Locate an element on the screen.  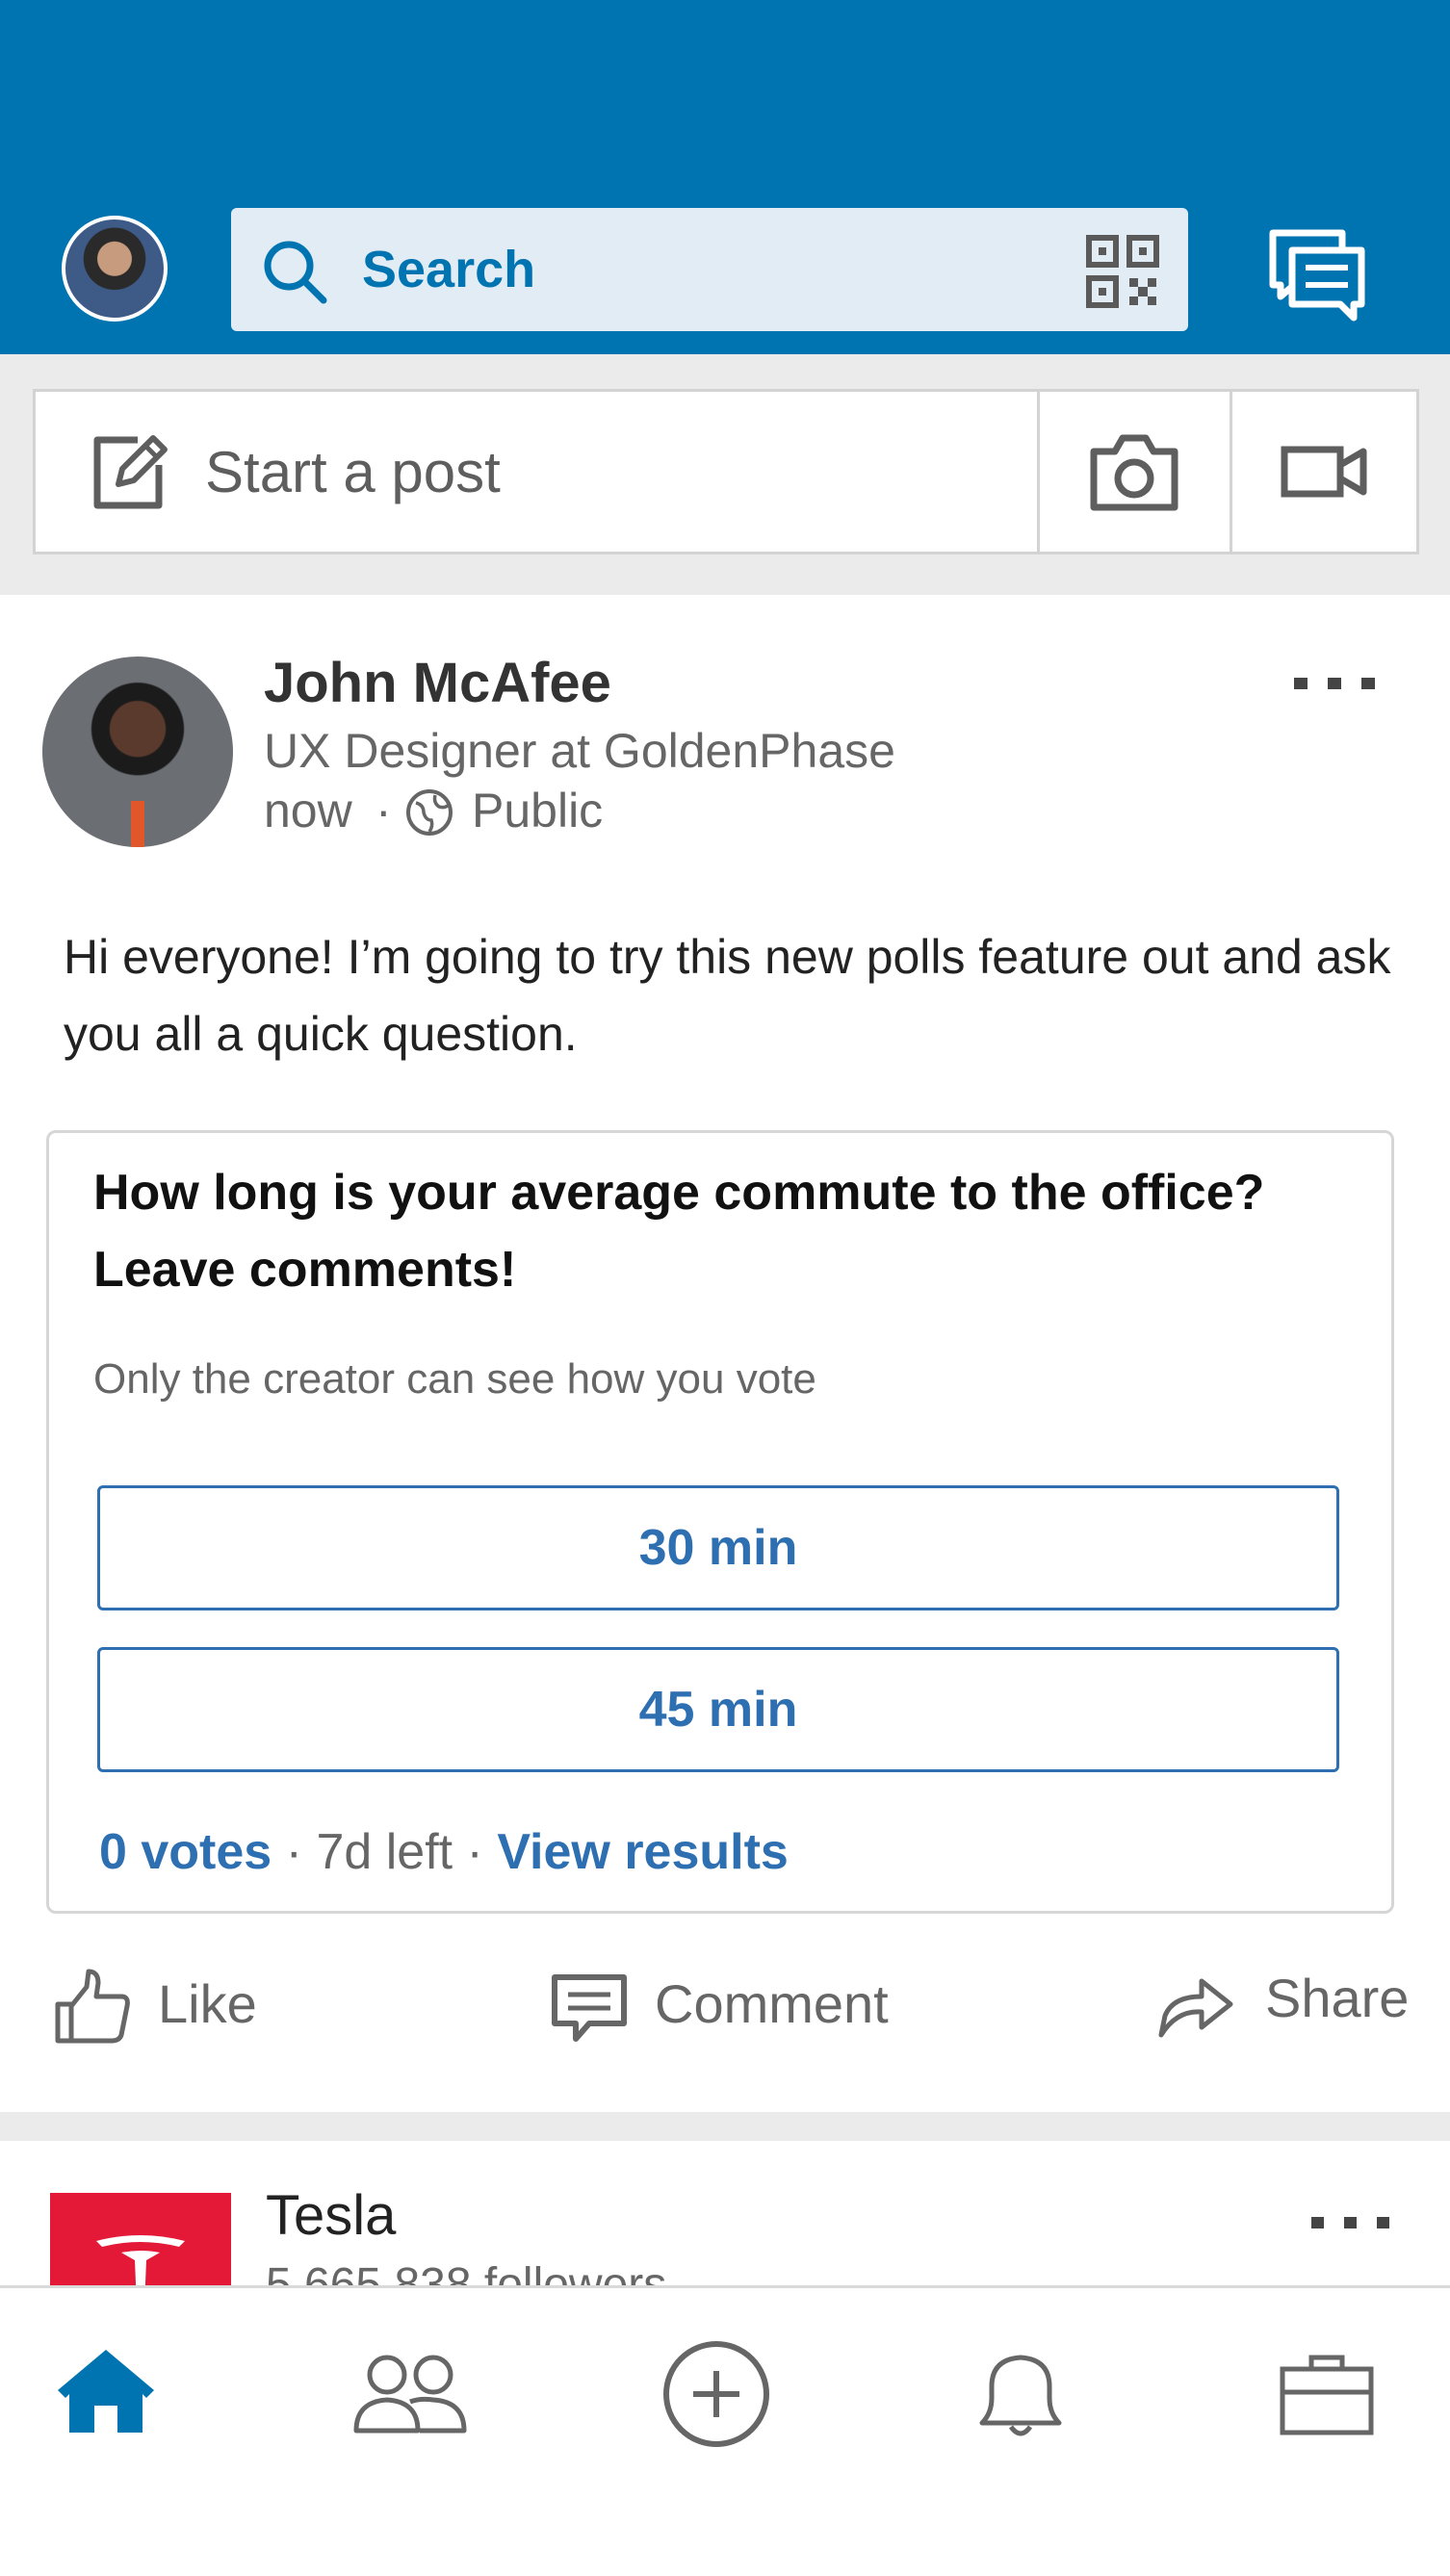
qr-code-icon is located at coordinates (1123, 271).